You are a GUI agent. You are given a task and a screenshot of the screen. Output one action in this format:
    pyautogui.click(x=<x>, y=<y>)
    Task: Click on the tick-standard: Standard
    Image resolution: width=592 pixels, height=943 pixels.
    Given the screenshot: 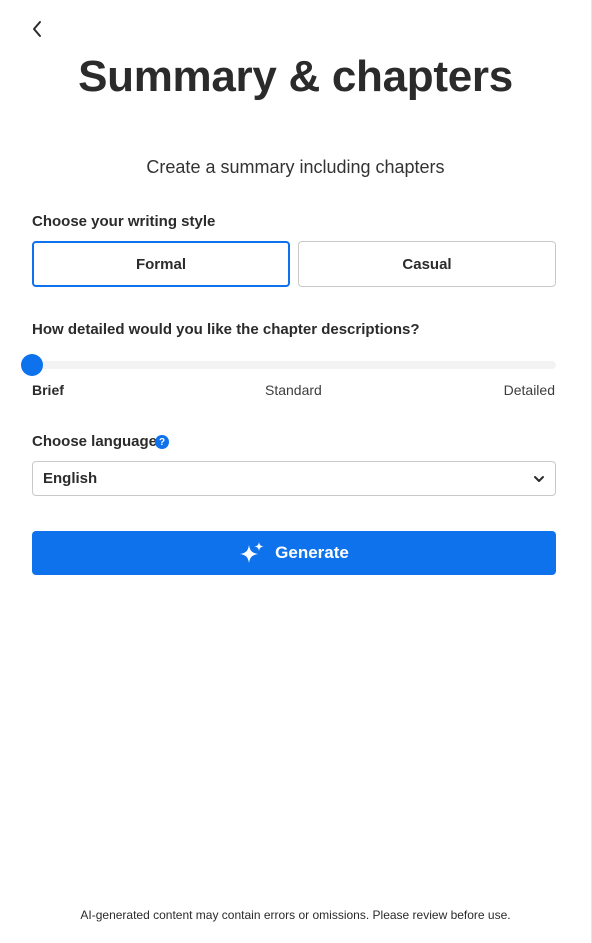 What is the action you would take?
    pyautogui.click(x=293, y=390)
    